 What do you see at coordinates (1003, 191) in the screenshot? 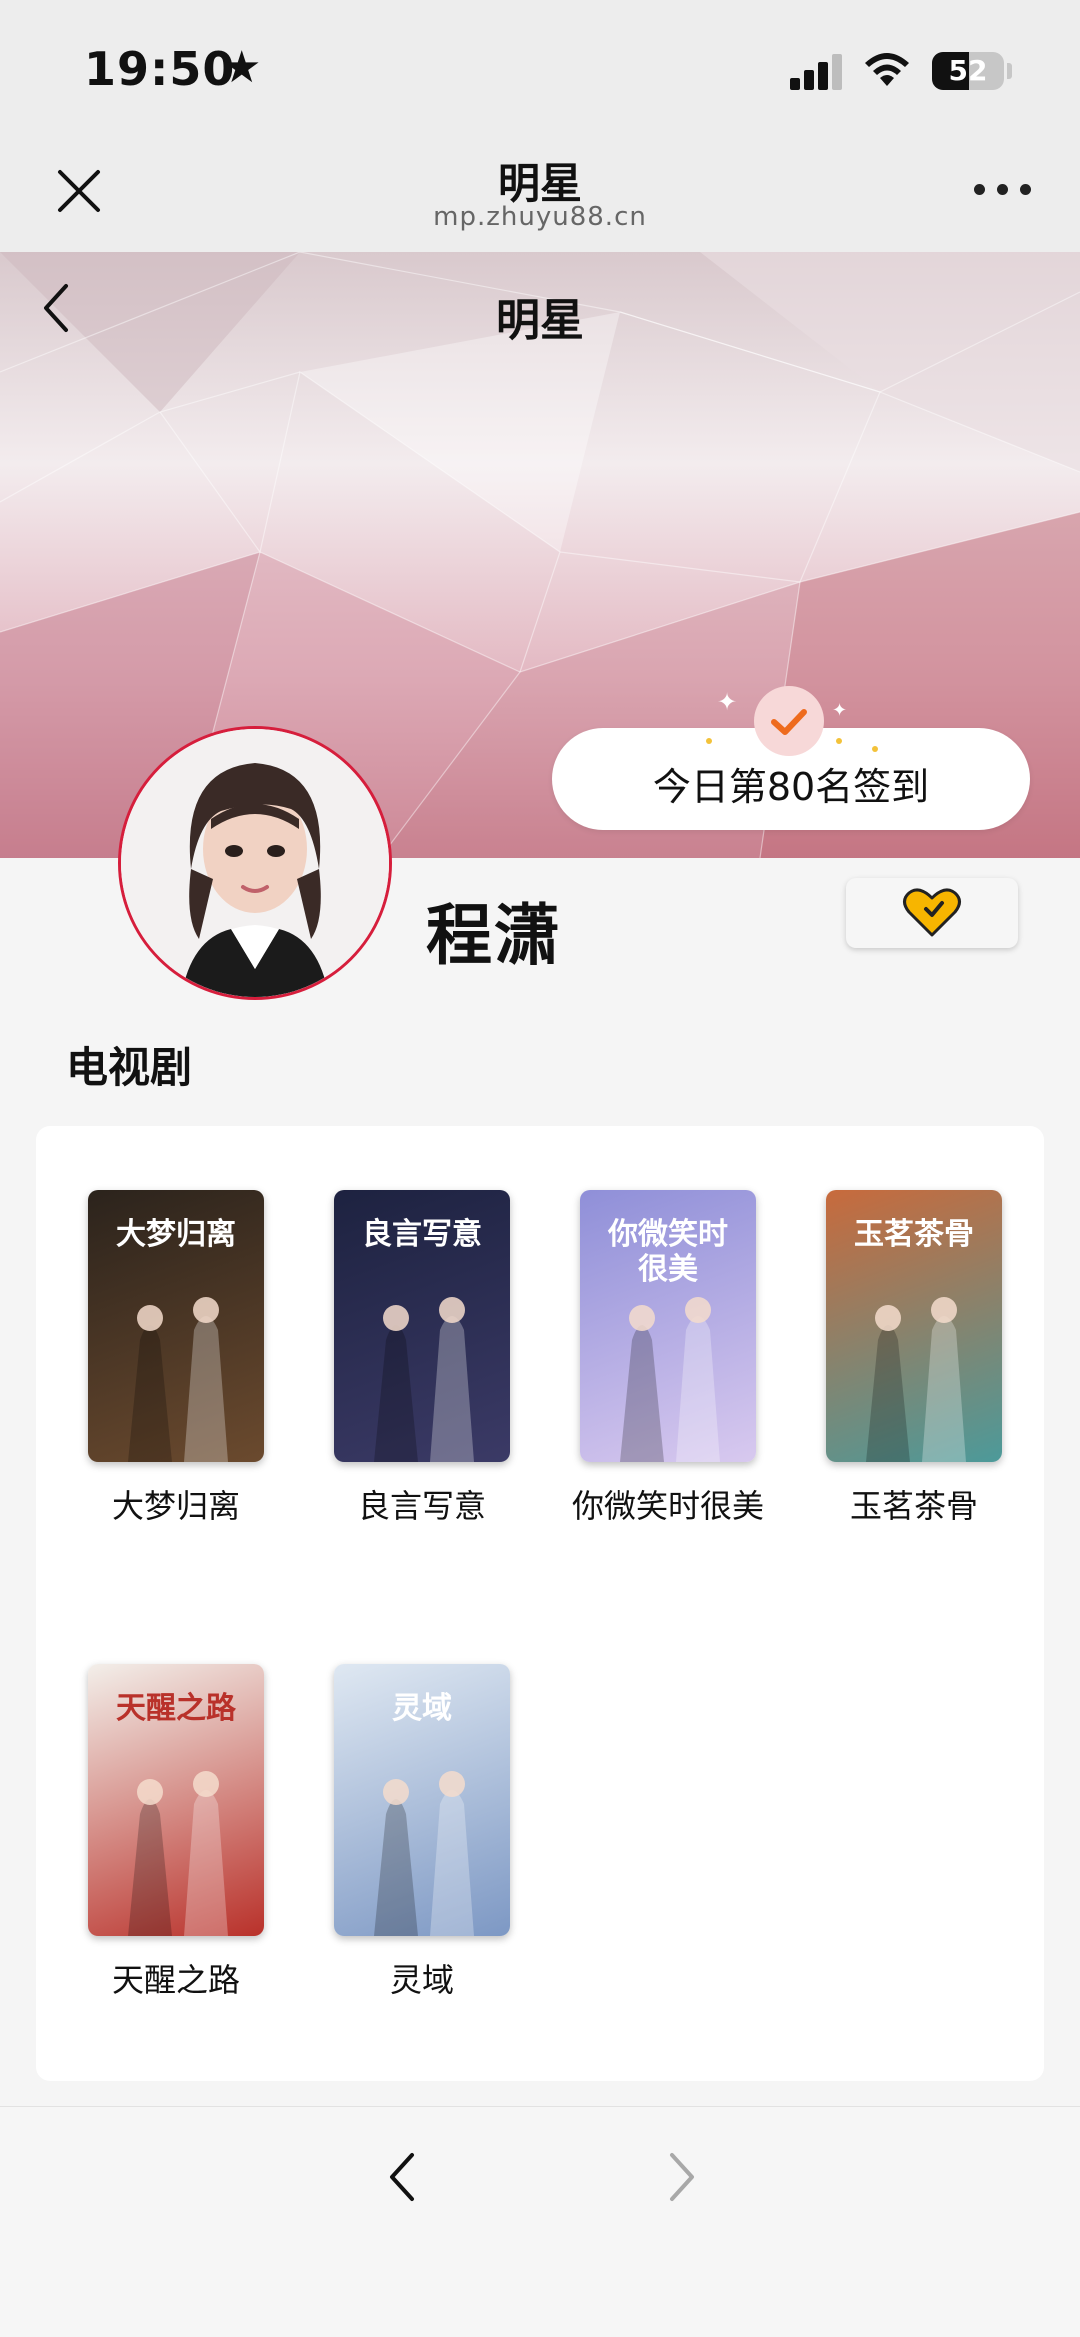
I see `more-options-icon` at bounding box center [1003, 191].